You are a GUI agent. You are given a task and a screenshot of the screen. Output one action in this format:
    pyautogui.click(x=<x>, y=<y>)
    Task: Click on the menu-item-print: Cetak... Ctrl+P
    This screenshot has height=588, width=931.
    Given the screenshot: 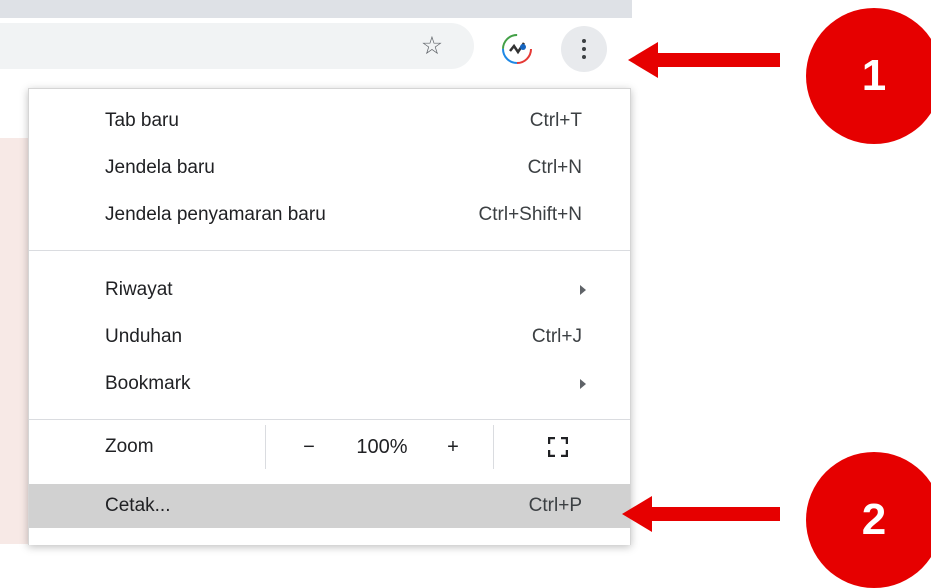 What is the action you would take?
    pyautogui.click(x=329, y=506)
    